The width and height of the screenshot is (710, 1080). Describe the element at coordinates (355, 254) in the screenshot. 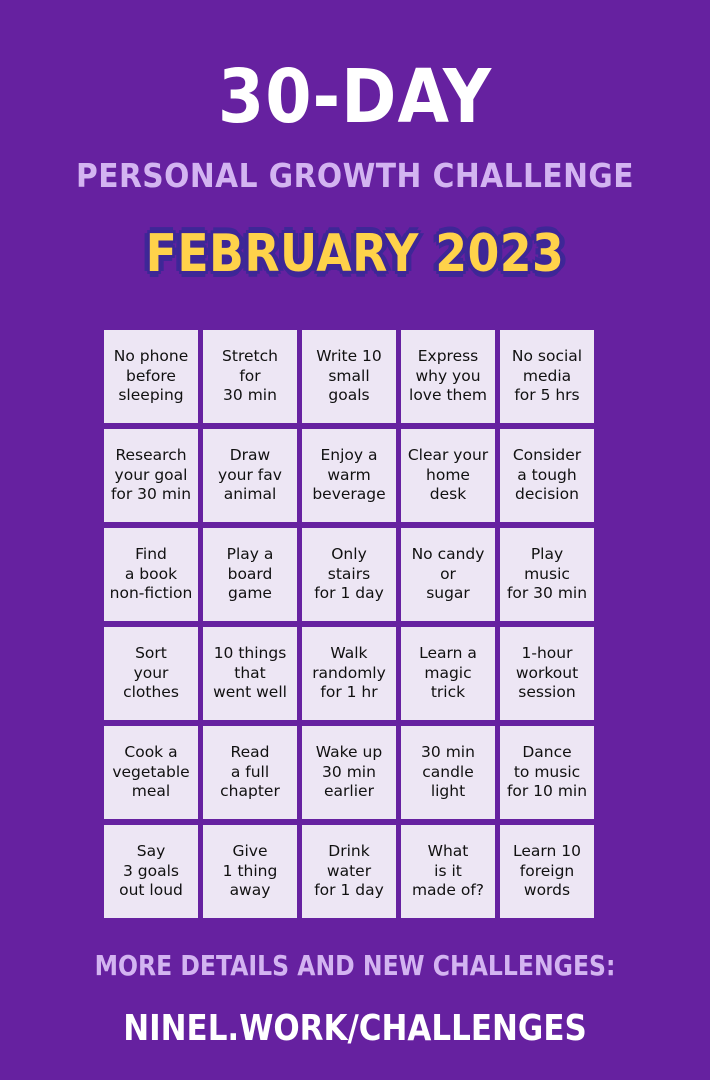

I see `month-label: FEBRUARY 2023` at that location.